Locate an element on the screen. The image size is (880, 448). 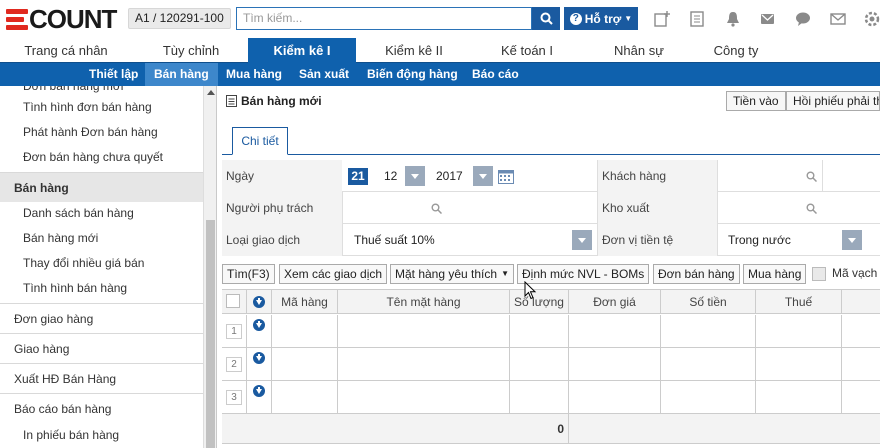
sidebar-section-xuat-hd: Xuất HĐ Bán Hàng is located at coordinates (101, 378).